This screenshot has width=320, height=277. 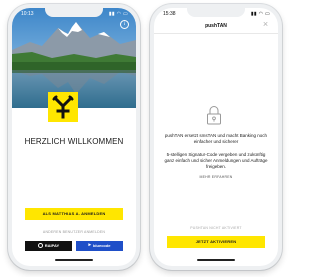 I want to click on status-time: 10:13, so click(x=27, y=14).